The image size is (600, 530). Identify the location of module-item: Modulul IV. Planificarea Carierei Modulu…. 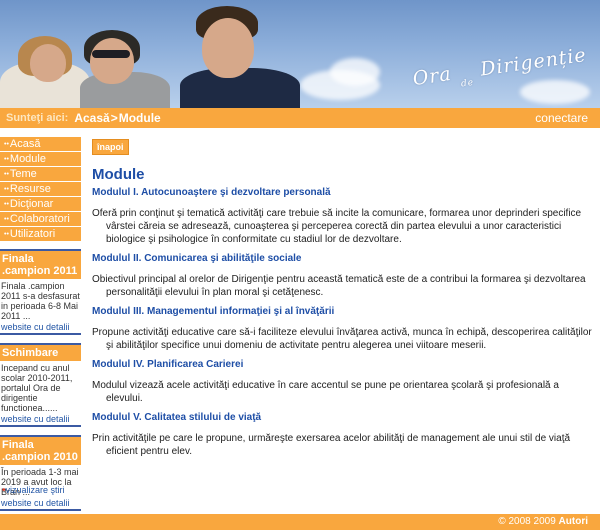
(342, 381).